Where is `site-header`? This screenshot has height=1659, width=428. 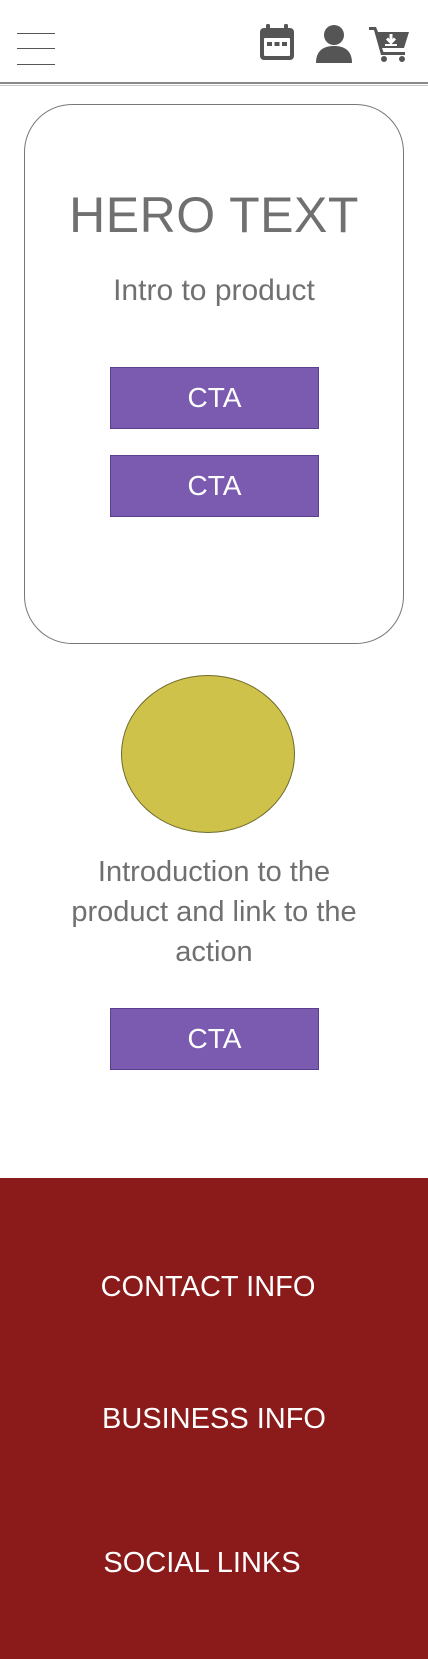 site-header is located at coordinates (214, 43).